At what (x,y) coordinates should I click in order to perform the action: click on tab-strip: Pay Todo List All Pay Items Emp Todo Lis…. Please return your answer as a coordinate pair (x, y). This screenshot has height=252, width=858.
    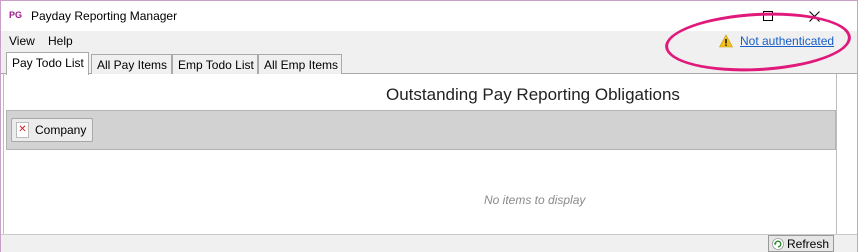
    Looking at the image, I should click on (429, 63).